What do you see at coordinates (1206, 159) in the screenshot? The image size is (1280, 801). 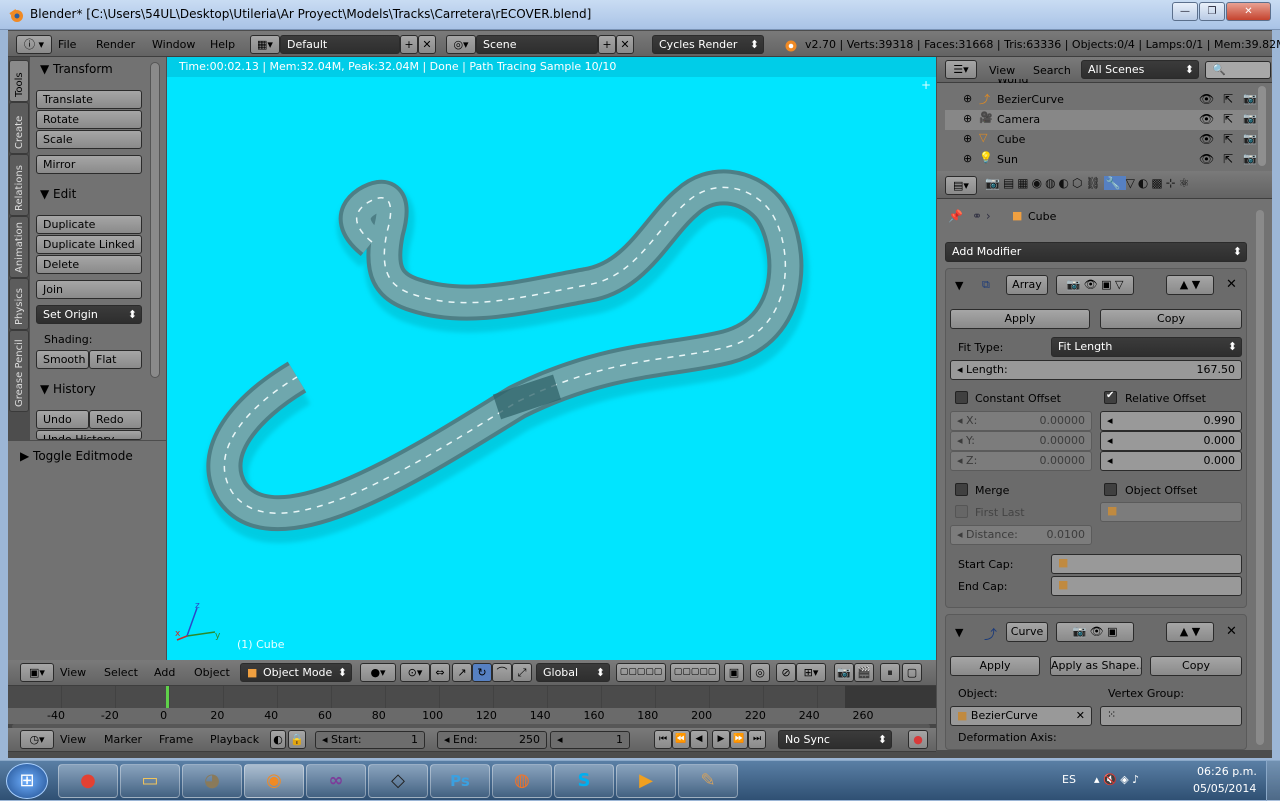 I see `eye-icon: 👁` at bounding box center [1206, 159].